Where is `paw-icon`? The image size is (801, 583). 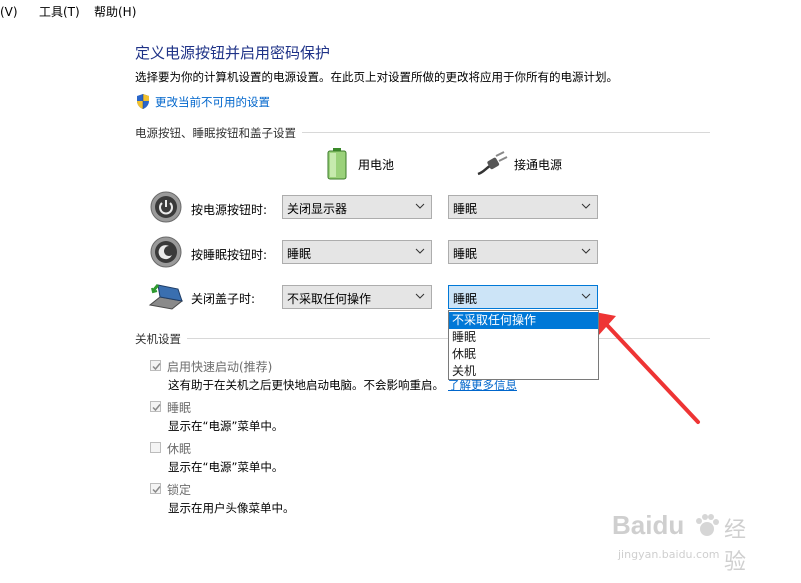 paw-icon is located at coordinates (707, 525).